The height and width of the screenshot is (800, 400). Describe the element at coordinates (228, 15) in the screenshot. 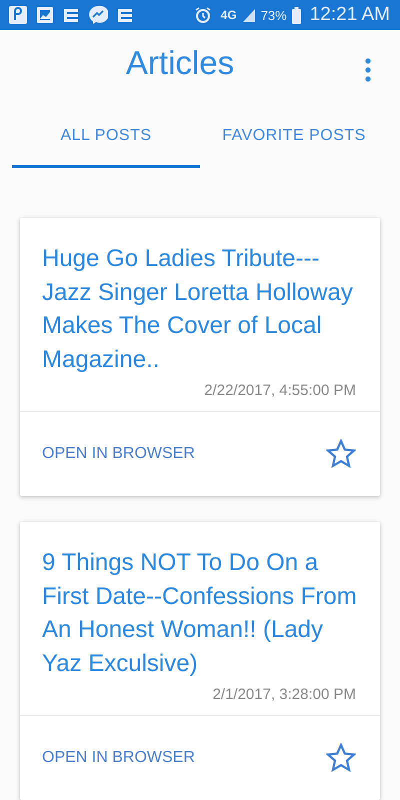

I see `network-type: 4G` at that location.